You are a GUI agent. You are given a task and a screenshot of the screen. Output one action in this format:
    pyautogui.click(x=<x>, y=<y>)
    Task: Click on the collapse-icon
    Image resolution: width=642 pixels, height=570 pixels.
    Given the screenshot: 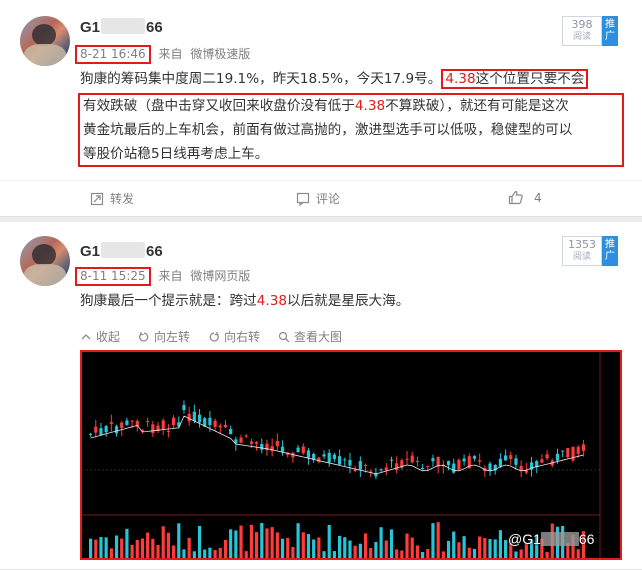 What is the action you would take?
    pyautogui.click(x=86, y=336)
    